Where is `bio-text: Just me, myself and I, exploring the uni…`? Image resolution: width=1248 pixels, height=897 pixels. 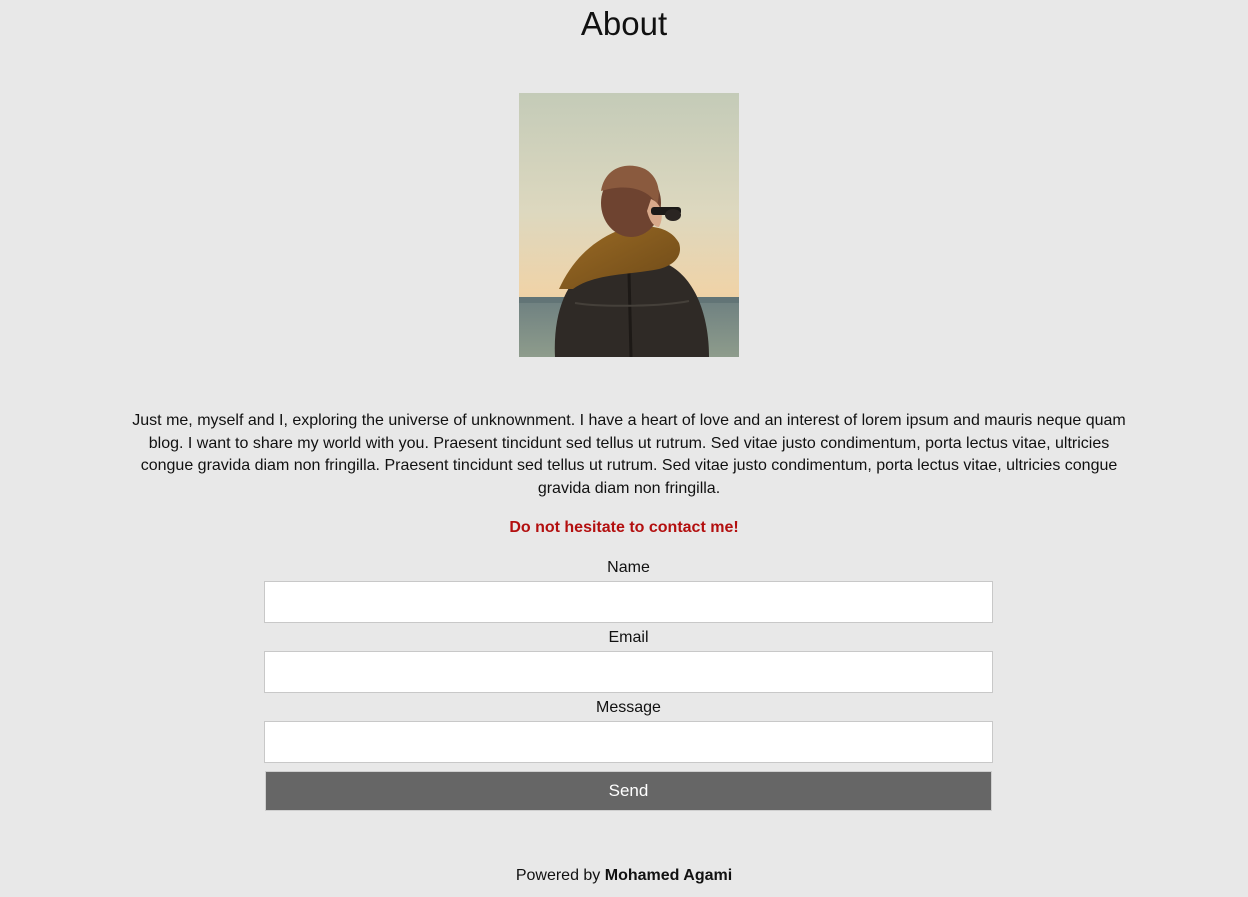 bio-text: Just me, myself and I, exploring the uni… is located at coordinates (629, 454).